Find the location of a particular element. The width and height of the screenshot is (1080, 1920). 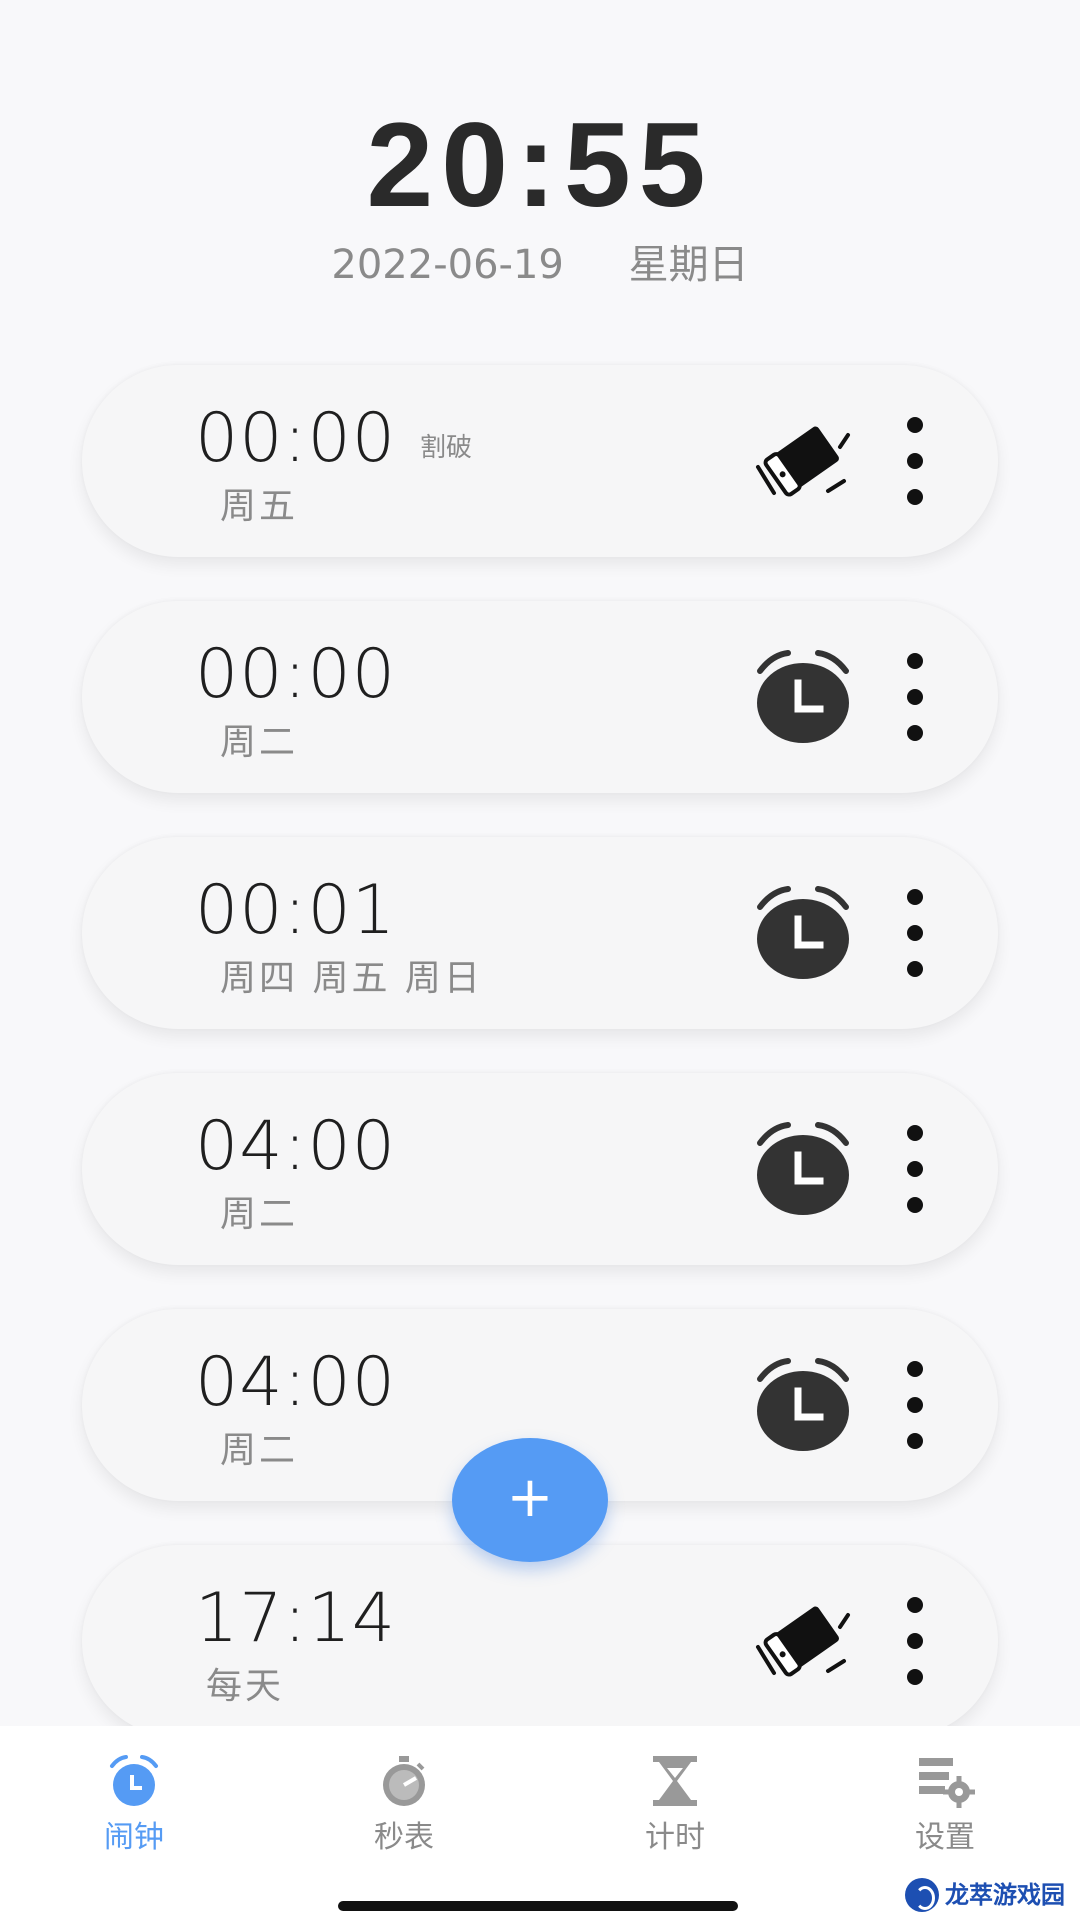

tab-label: 设置 is located at coordinates (945, 1837).